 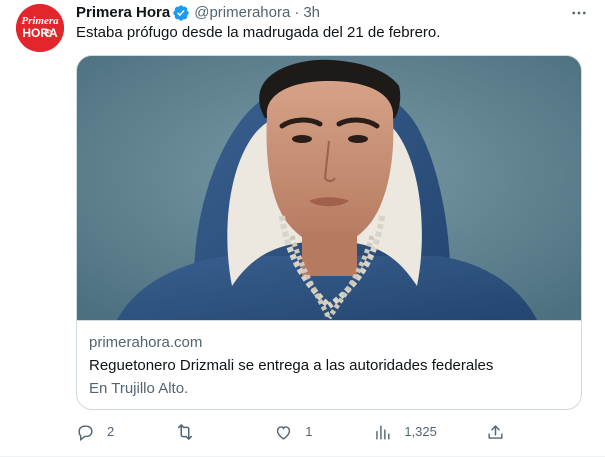 I want to click on more-horizontal-icon, so click(x=579, y=13).